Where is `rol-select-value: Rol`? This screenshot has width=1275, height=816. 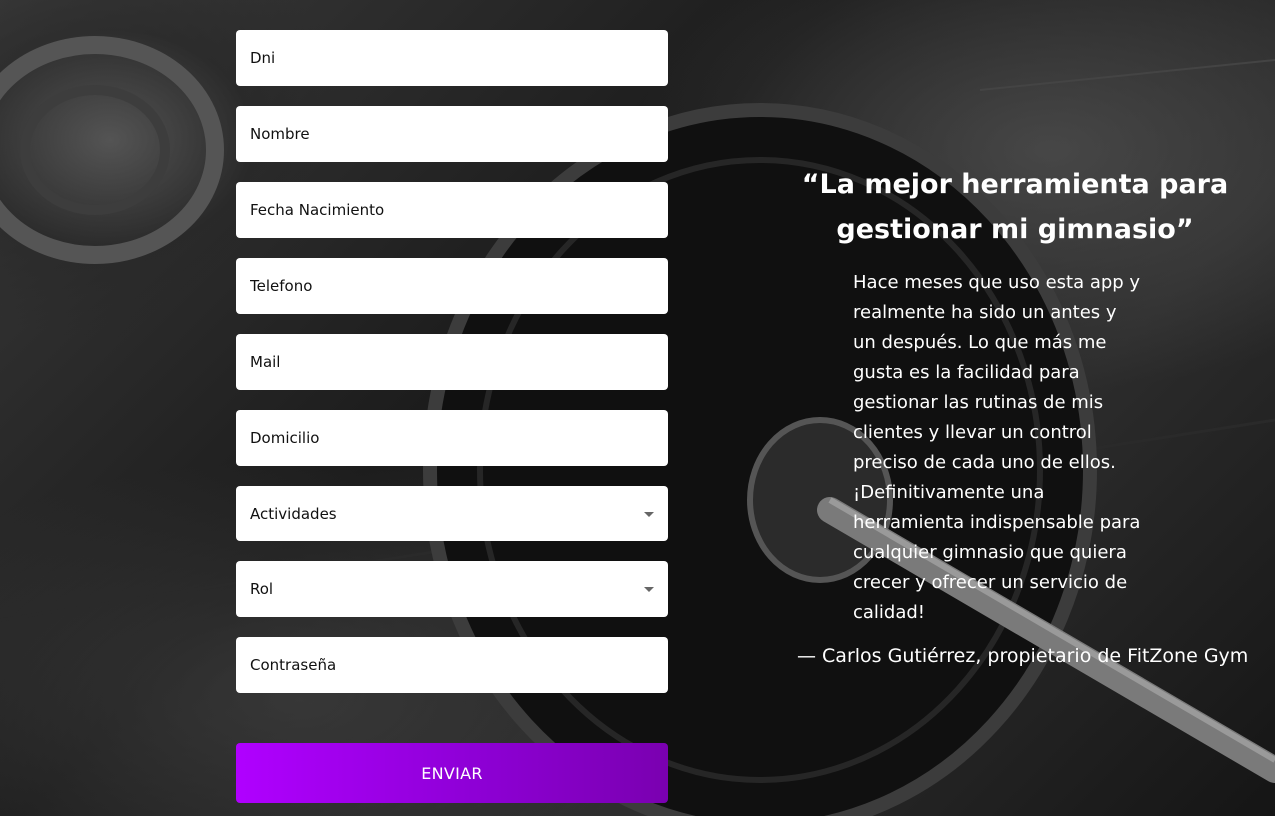 rol-select-value: Rol is located at coordinates (262, 589).